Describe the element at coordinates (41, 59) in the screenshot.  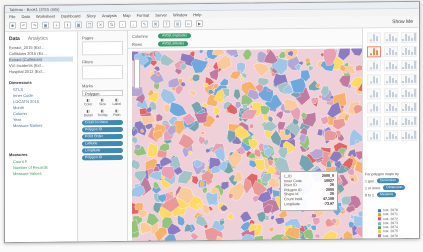
I see `data-source-item: Extract (Collisions)` at that location.